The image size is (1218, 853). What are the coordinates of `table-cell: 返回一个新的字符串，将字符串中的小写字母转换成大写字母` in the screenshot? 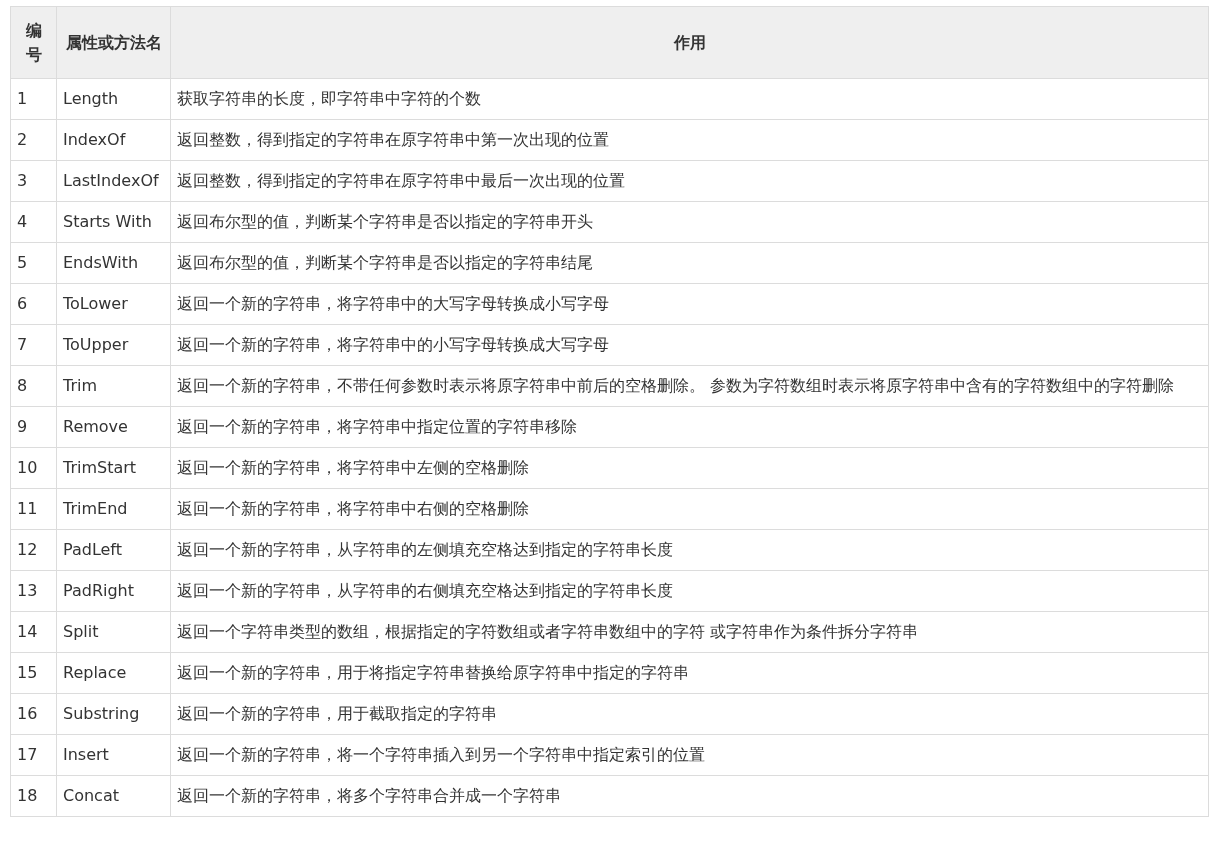 It's located at (689, 345).